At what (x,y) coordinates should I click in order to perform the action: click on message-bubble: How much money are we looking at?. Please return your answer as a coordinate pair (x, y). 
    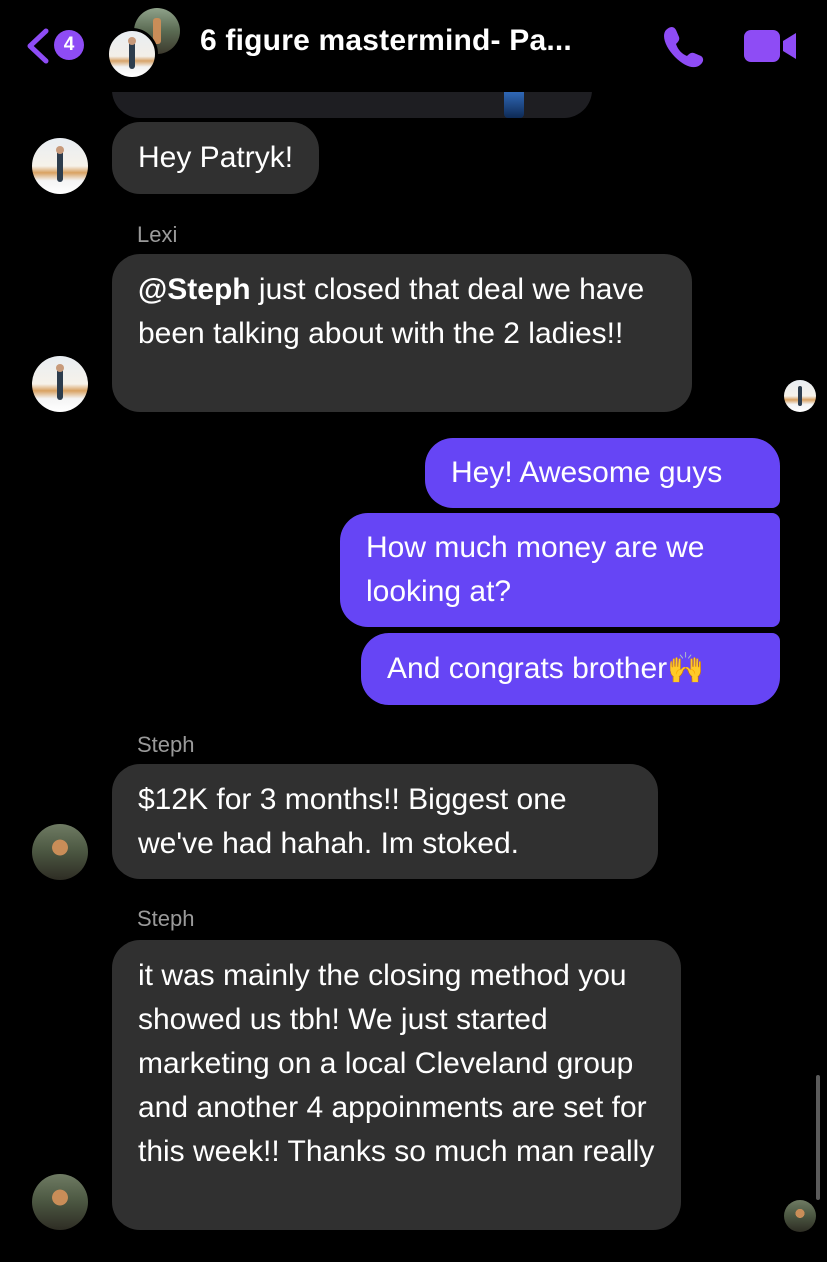
    Looking at the image, I should click on (560, 570).